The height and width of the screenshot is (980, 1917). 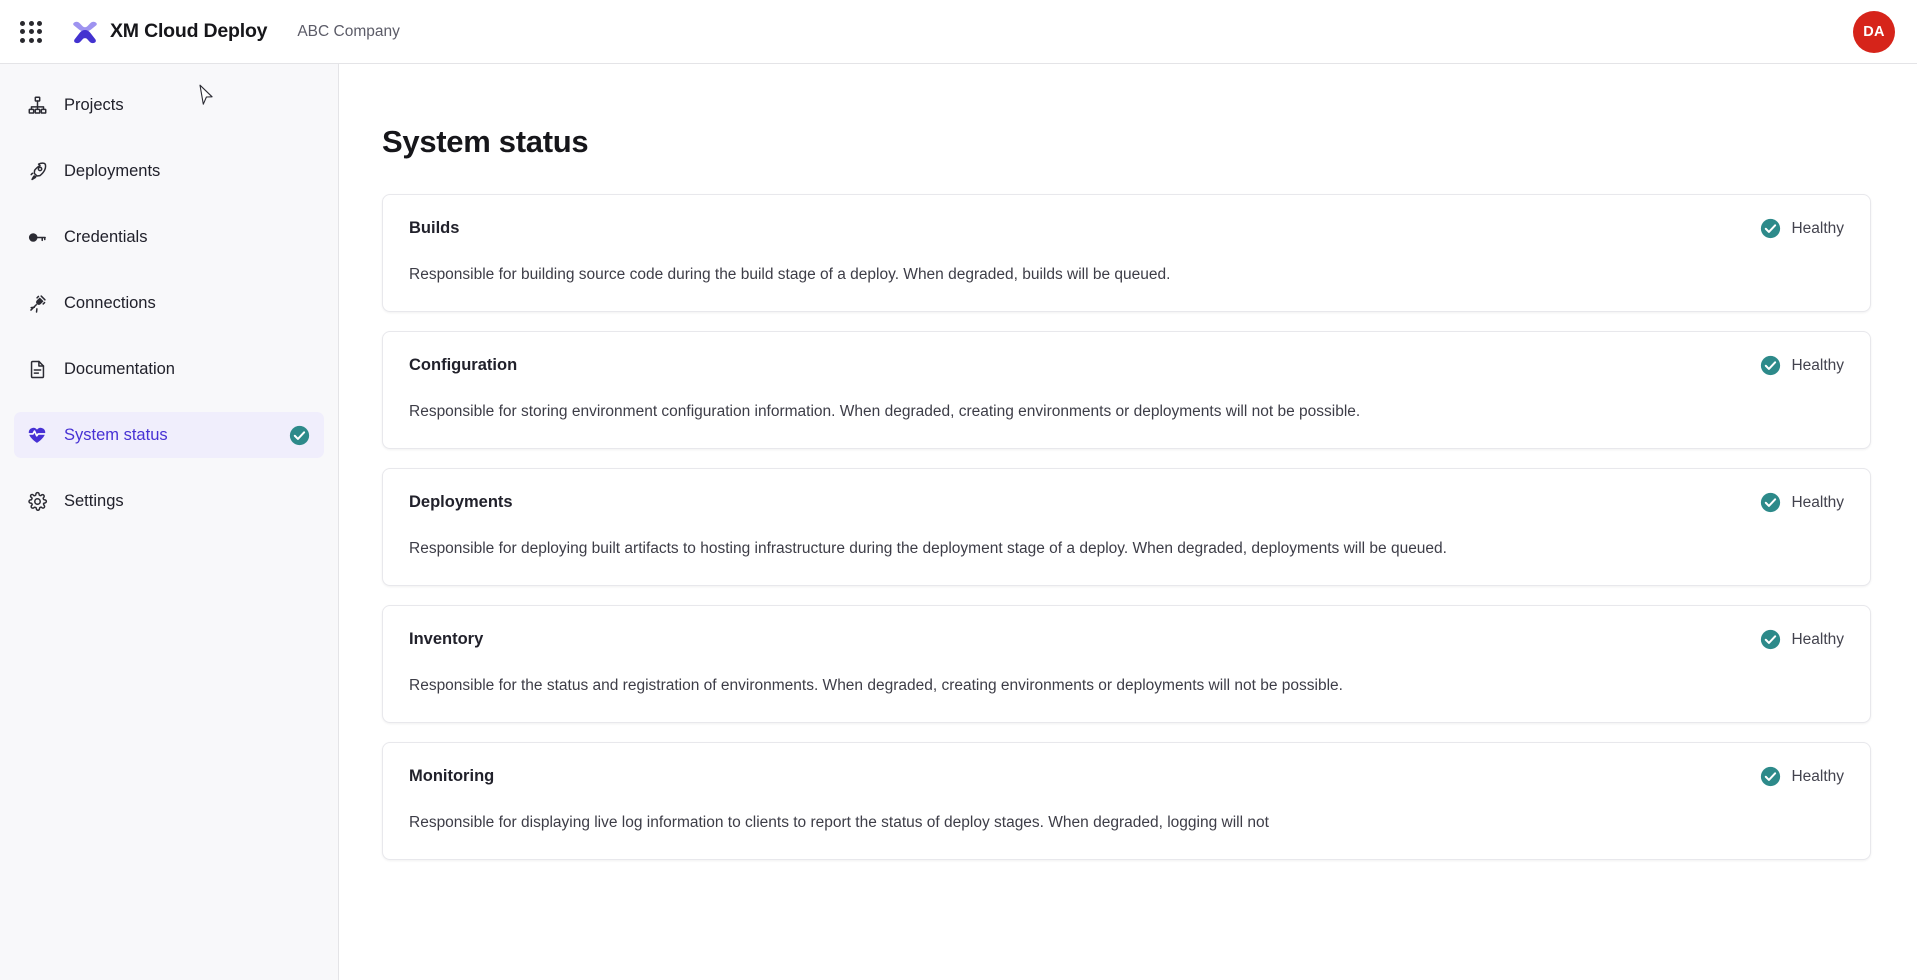 What do you see at coordinates (94, 104) in the screenshot?
I see `sidebar-item-label: Projects` at bounding box center [94, 104].